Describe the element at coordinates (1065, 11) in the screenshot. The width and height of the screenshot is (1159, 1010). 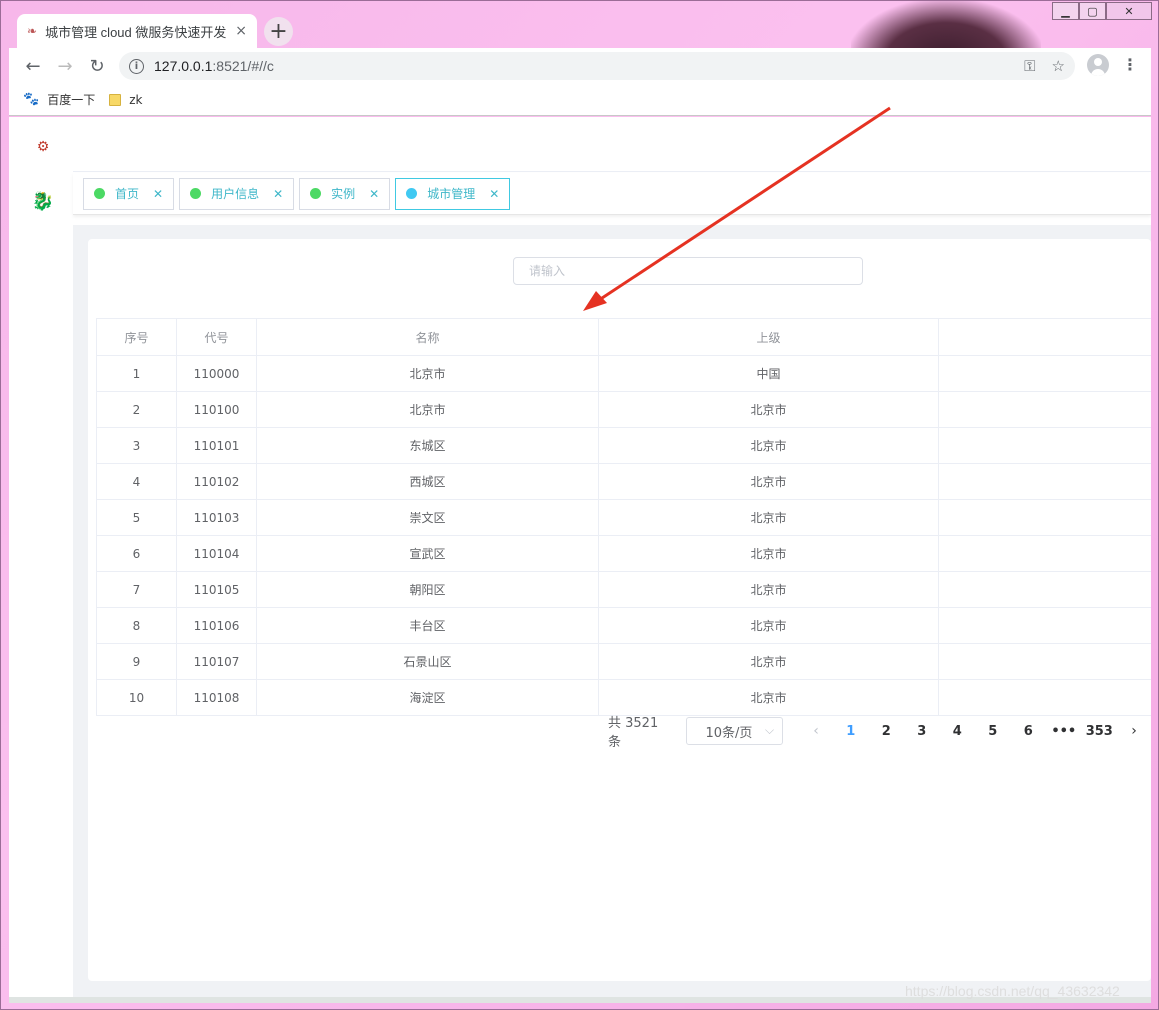
I see `minimize-button: ▁` at that location.